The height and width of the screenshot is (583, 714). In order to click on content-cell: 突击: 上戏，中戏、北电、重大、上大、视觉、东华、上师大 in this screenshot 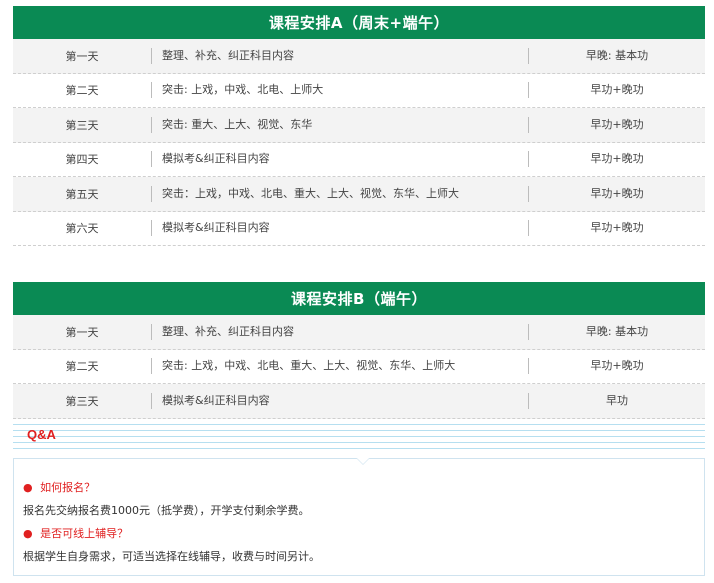, I will do `click(339, 366)`.